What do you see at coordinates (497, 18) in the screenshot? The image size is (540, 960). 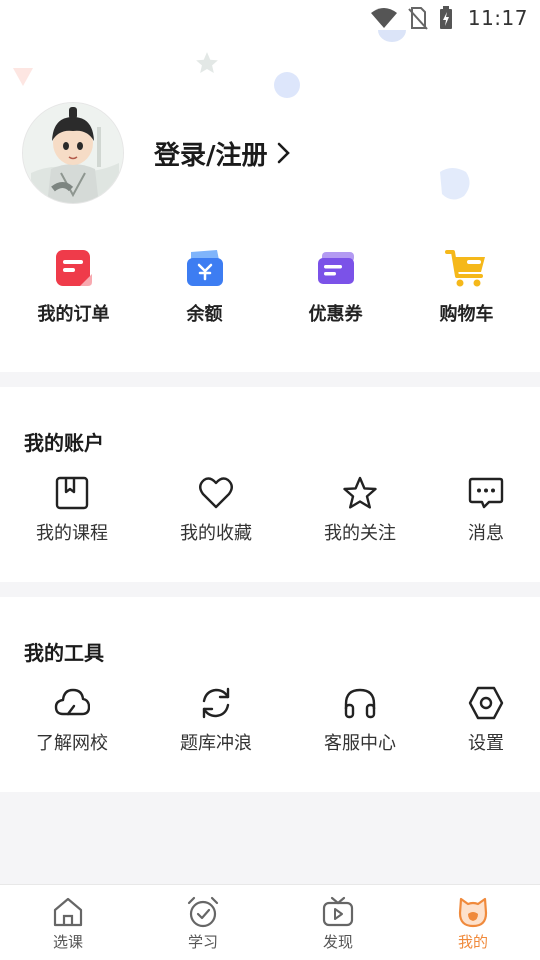 I see `status-time: 11:17` at bounding box center [497, 18].